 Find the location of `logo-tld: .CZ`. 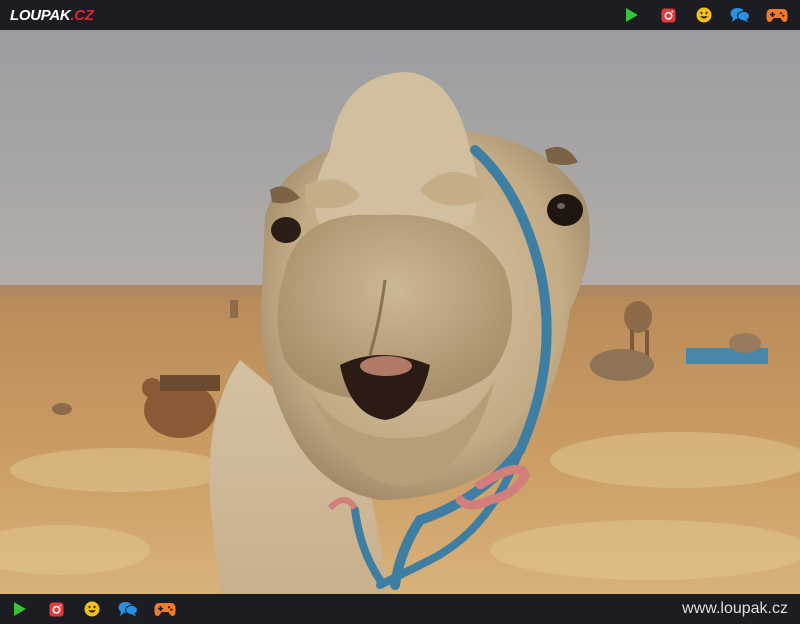

logo-tld: .CZ is located at coordinates (82, 15).